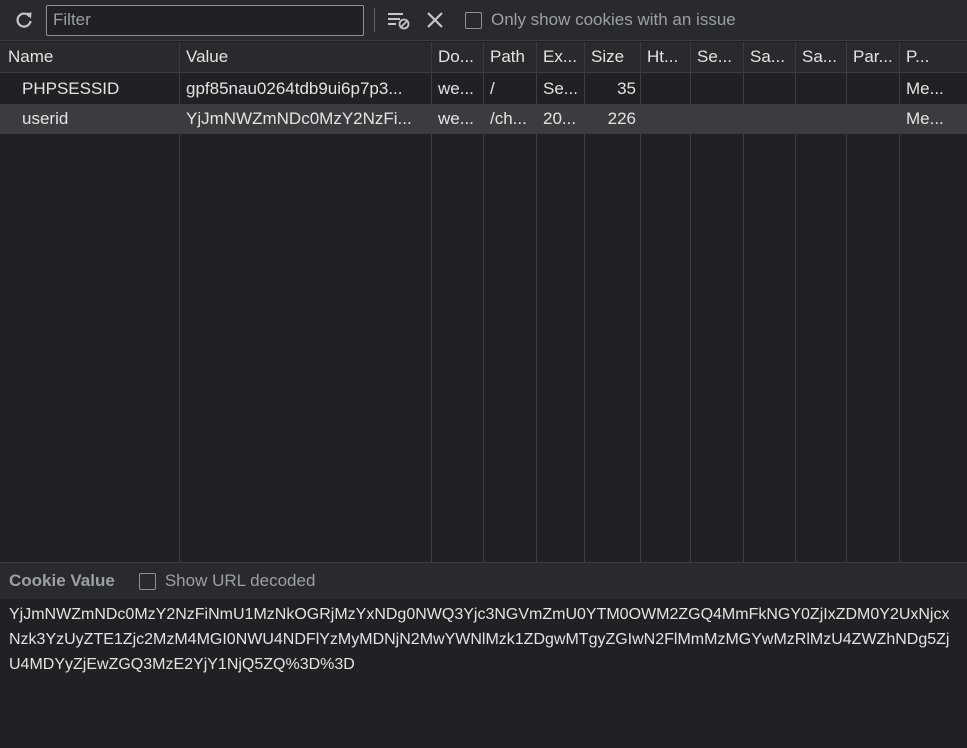 Image resolution: width=967 pixels, height=748 pixels. I want to click on cookie-name: PHPSESSID, so click(71, 88).